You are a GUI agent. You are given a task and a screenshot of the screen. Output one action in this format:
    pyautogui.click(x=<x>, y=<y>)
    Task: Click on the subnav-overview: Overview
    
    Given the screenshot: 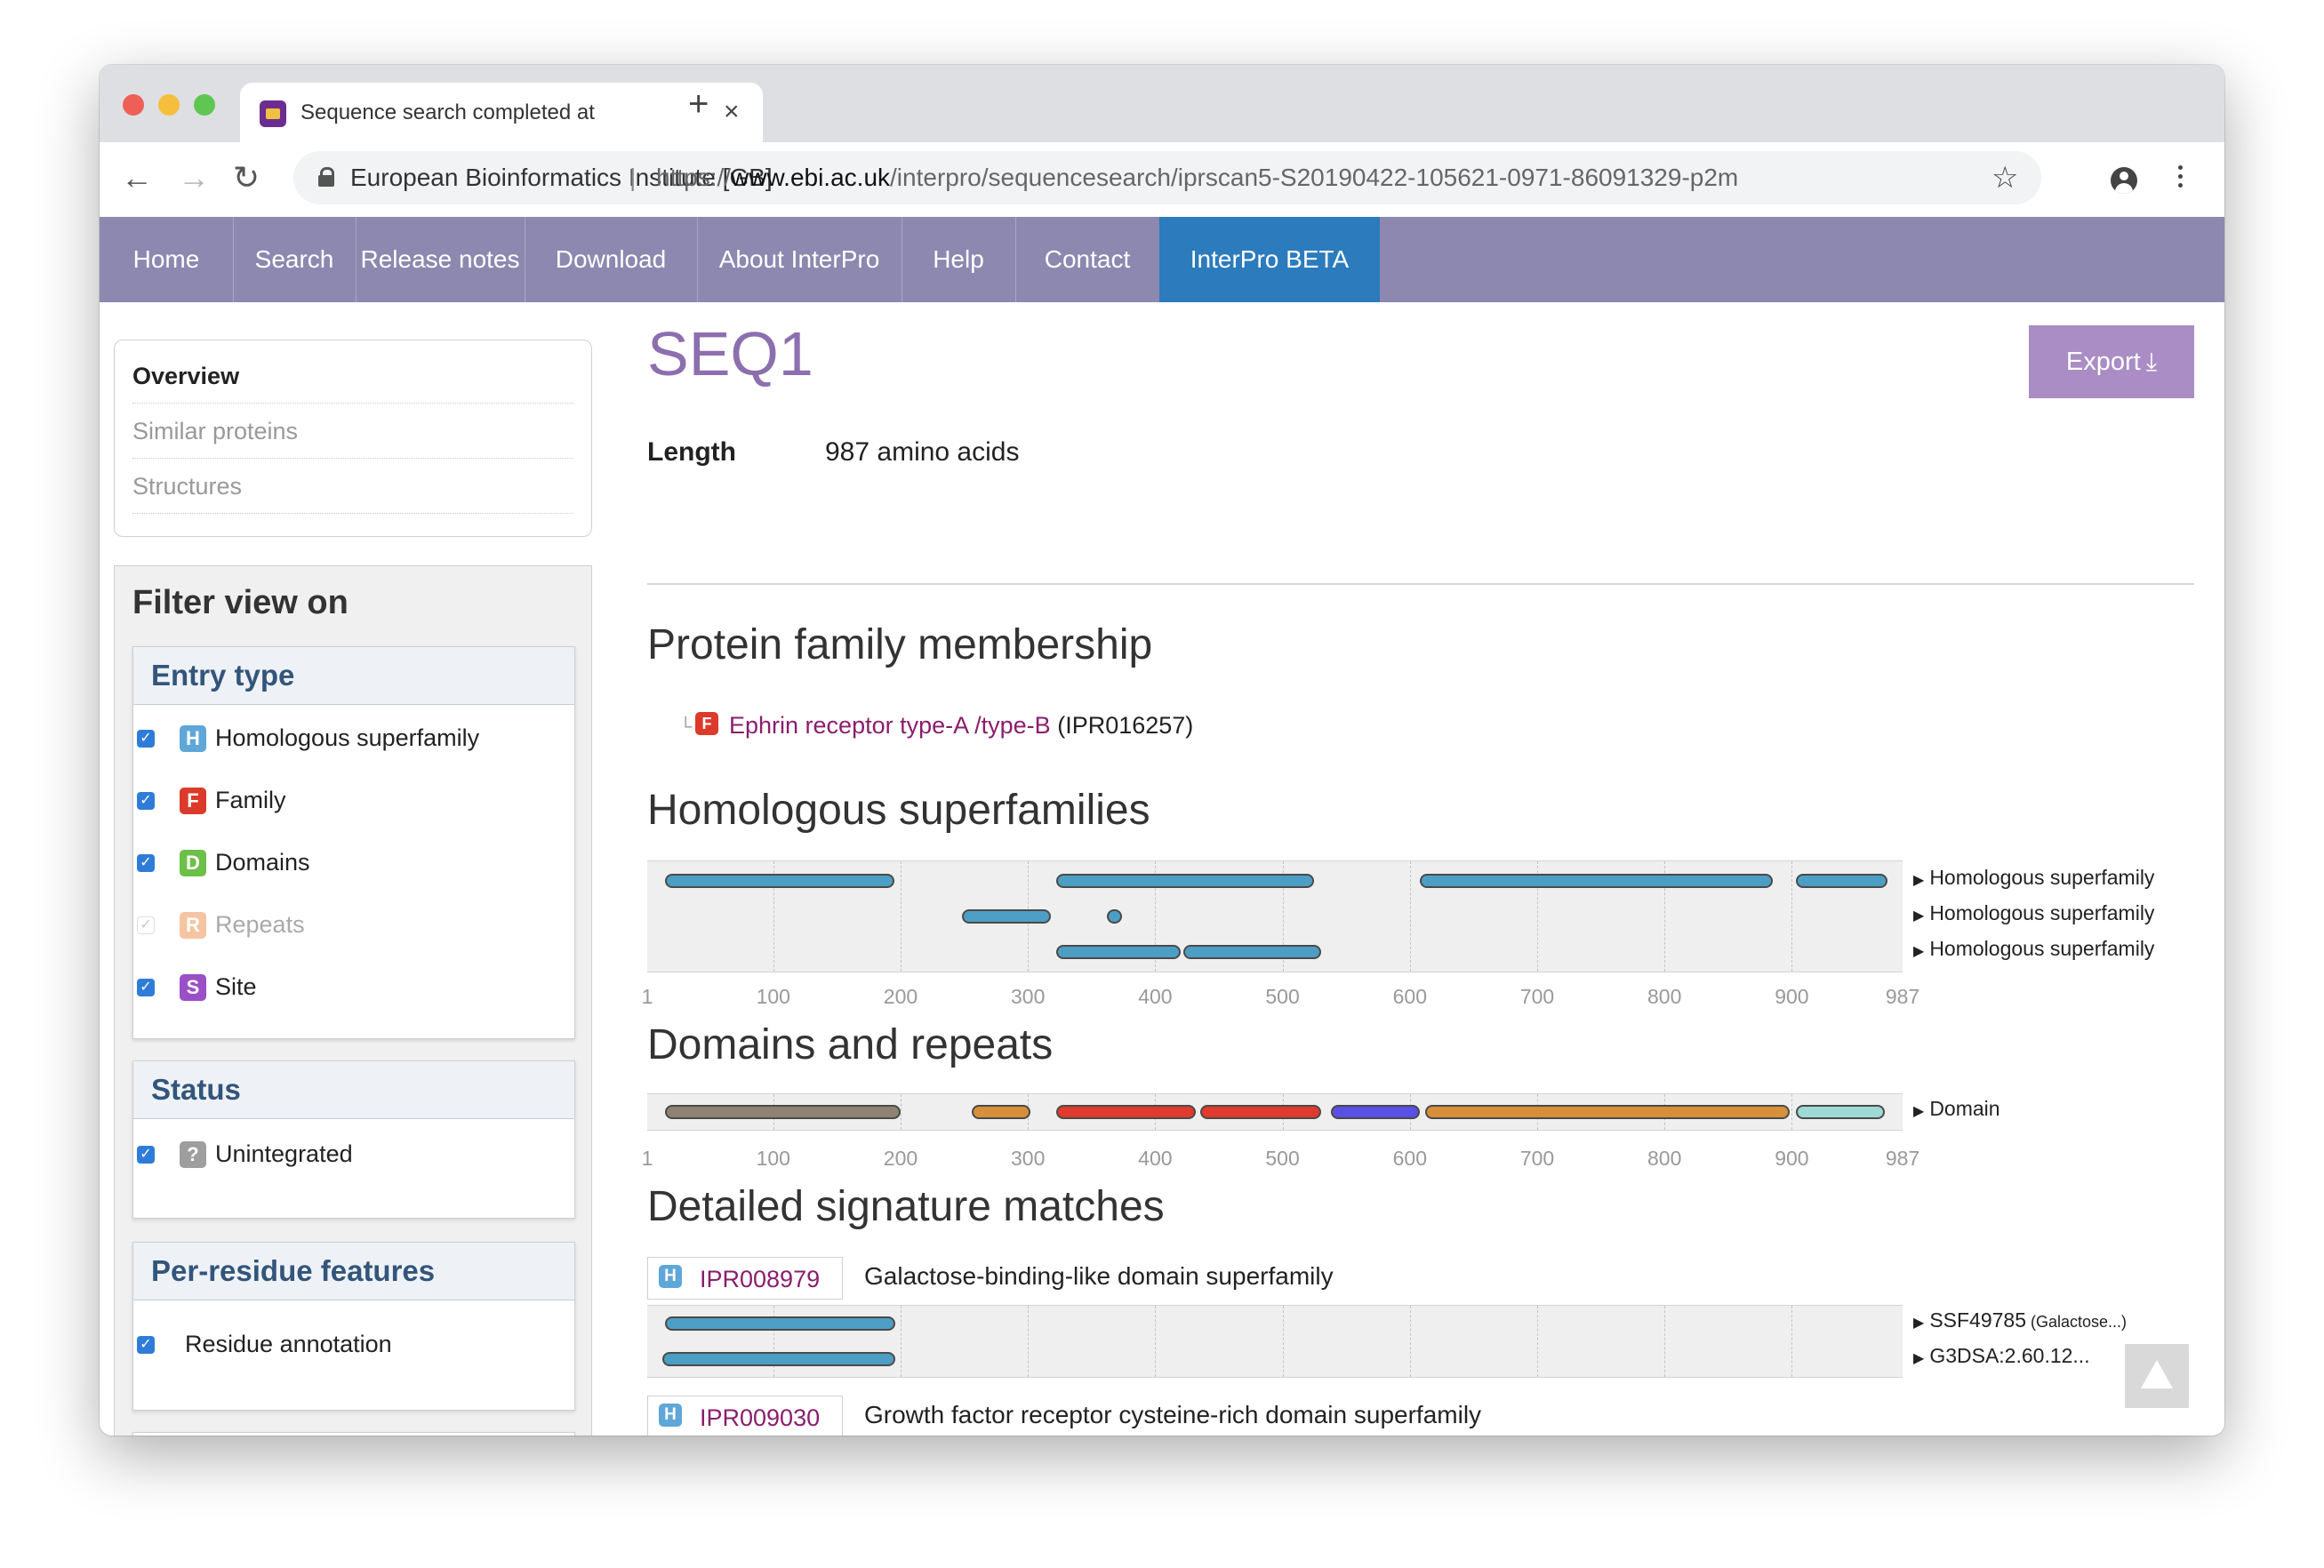 What is the action you would take?
    pyautogui.click(x=352, y=376)
    